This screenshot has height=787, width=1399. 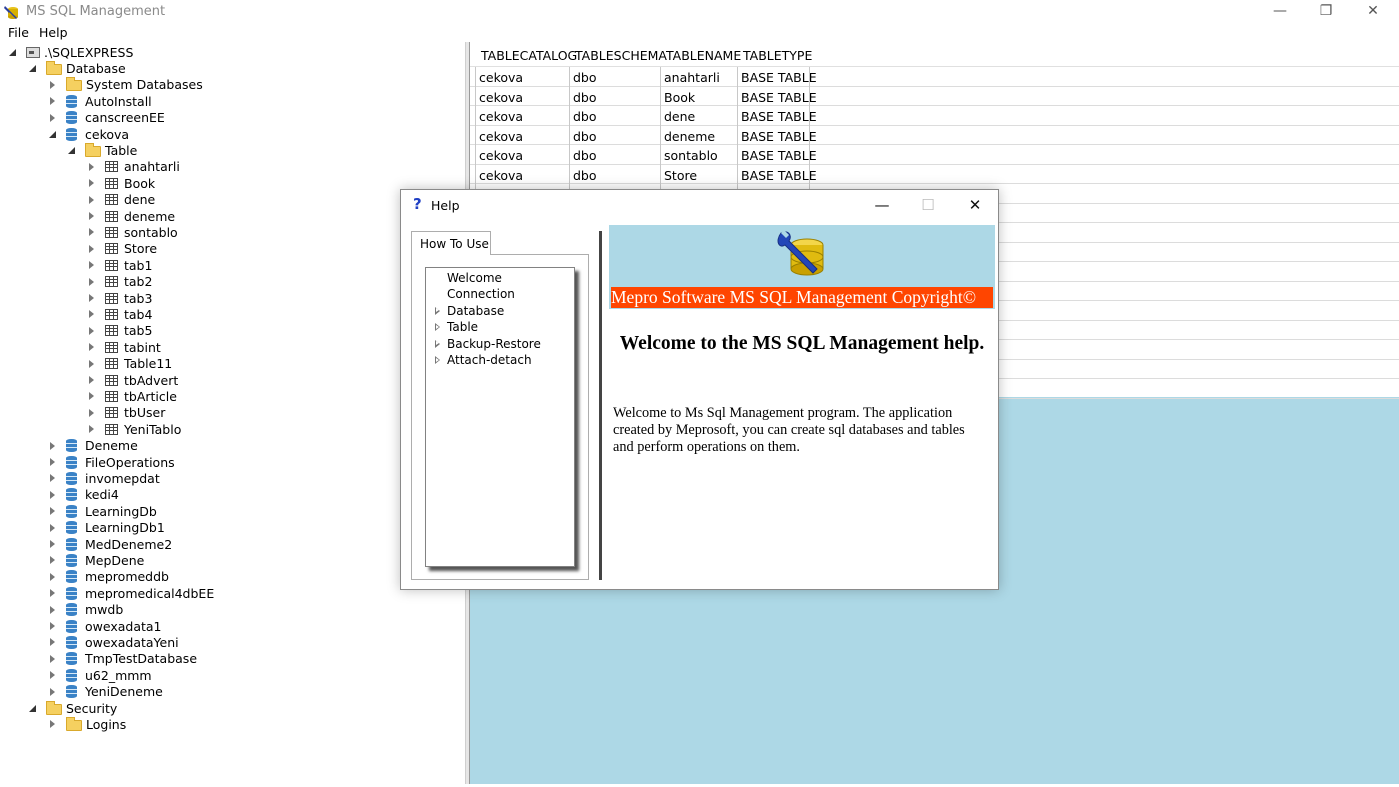 What do you see at coordinates (88, 134) in the screenshot?
I see `tree-item-database-expanded: cekova` at bounding box center [88, 134].